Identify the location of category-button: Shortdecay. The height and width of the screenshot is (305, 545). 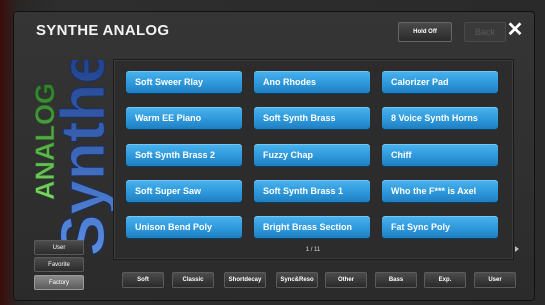
(245, 280).